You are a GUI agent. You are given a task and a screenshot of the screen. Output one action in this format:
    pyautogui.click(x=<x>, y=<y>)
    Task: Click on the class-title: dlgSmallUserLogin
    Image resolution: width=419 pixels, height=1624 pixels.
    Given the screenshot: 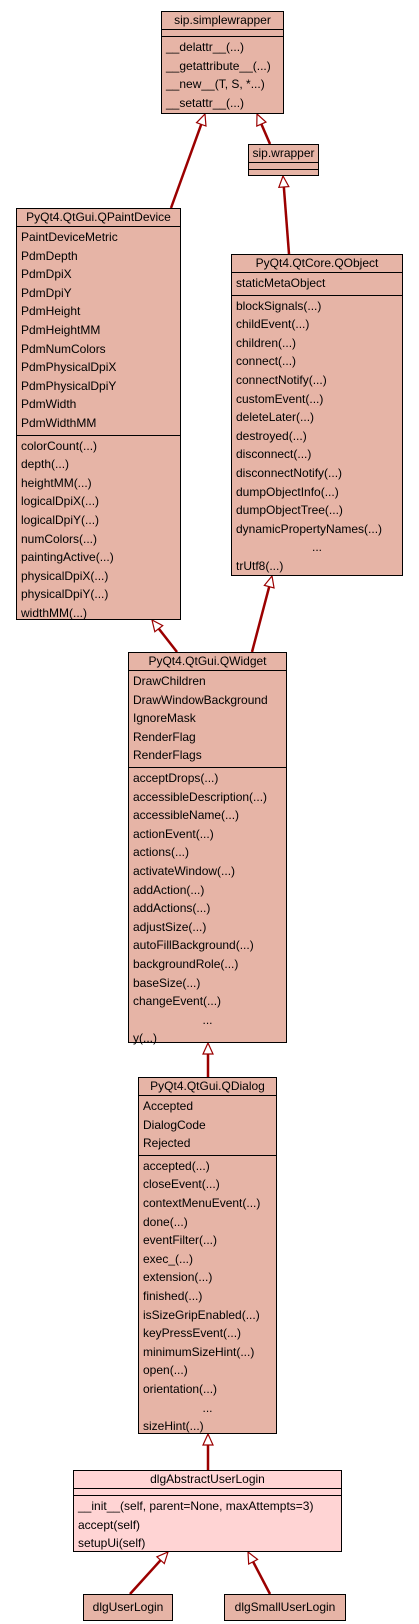 What is the action you would take?
    pyautogui.click(x=285, y=1607)
    